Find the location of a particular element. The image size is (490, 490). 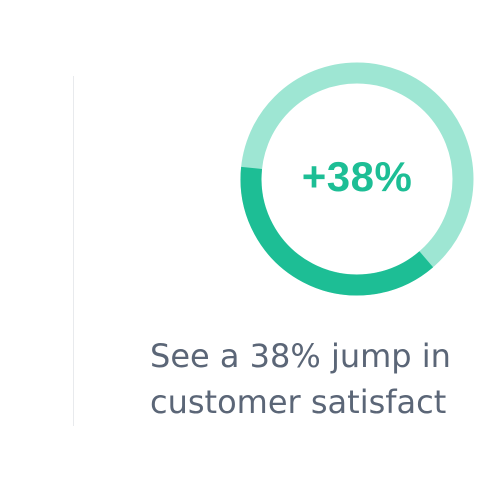

stat-caption: See a 38% jump in customer satisfact is located at coordinates (300, 379).